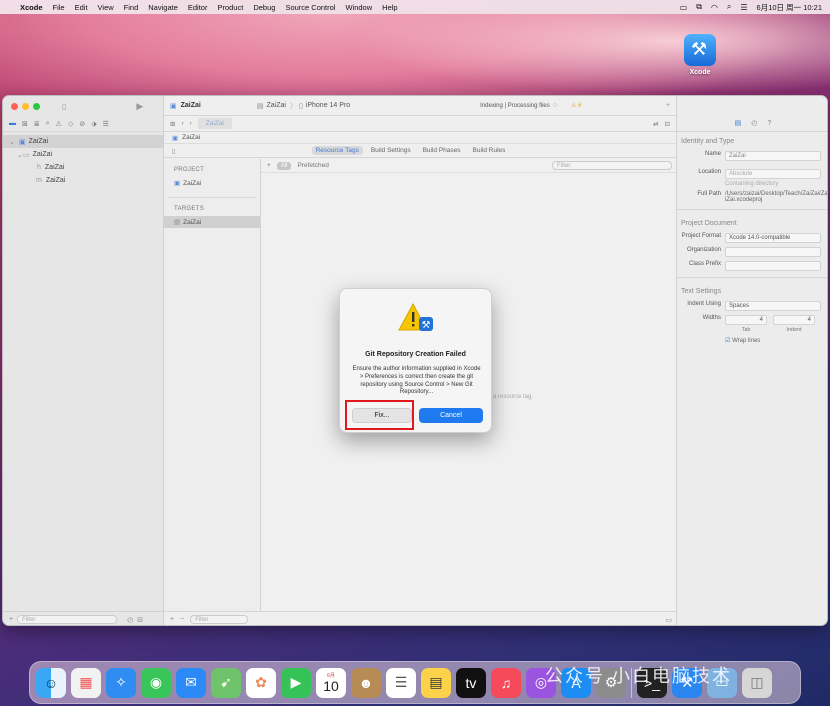 Image resolution: width=830 pixels, height=706 pixels. Describe the element at coordinates (261, 682) in the screenshot. I see `photos-icon: ✿` at that location.